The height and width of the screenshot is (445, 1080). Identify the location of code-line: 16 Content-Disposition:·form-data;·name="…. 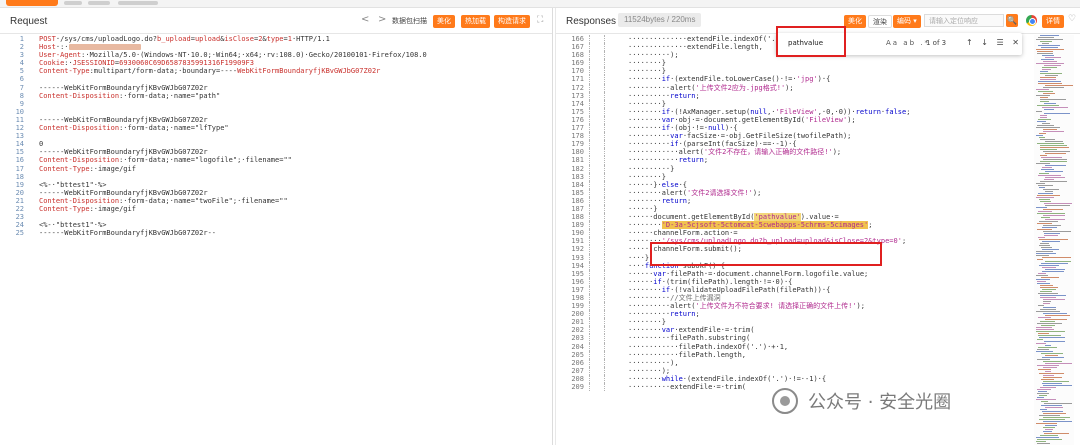
(276, 160).